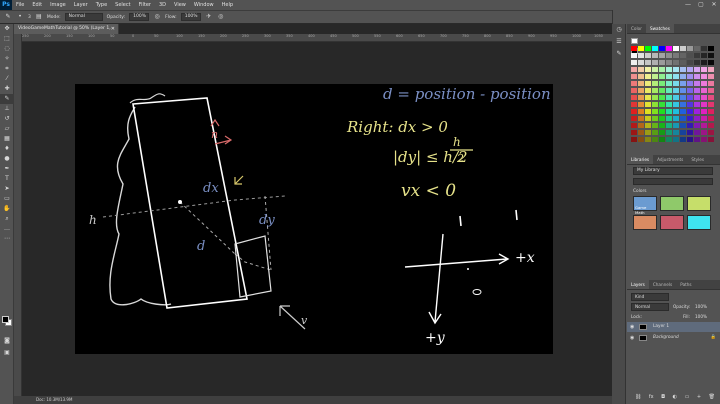 The image size is (720, 404). I want to click on delete-layer-icon: 🗑, so click(712, 398).